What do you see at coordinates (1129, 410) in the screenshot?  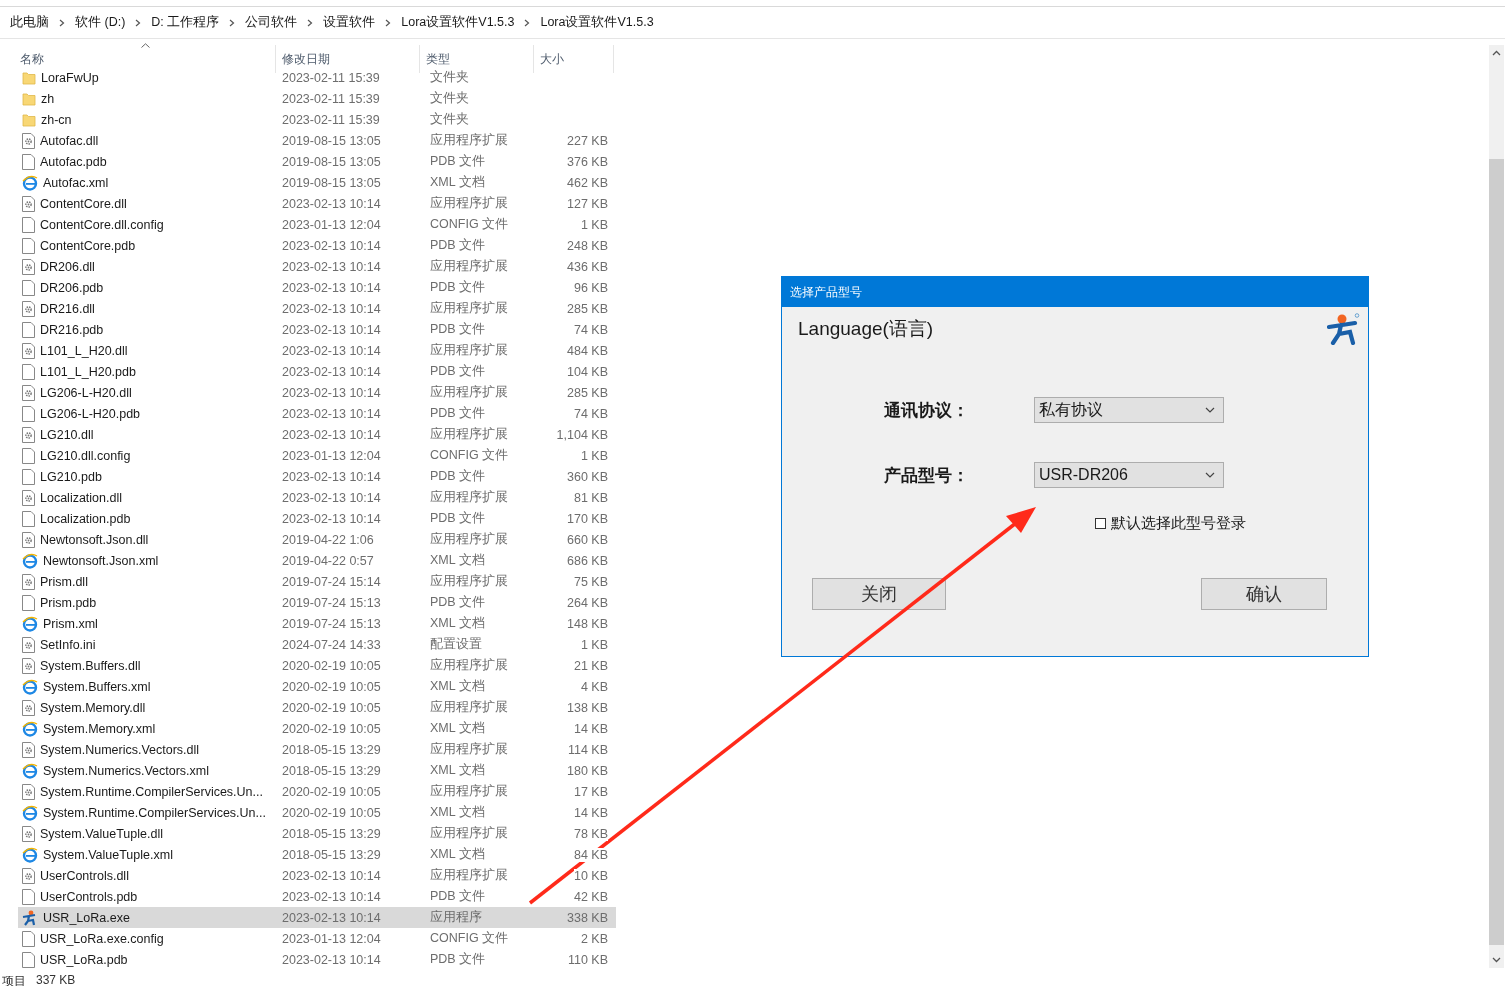 I see `dropdown: 私有协议` at bounding box center [1129, 410].